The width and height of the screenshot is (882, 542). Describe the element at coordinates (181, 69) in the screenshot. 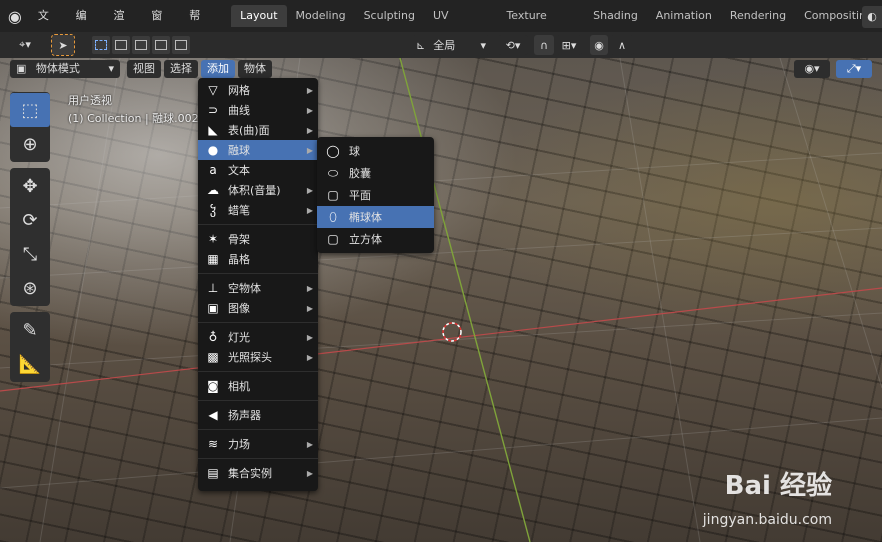

I see `menu-select: 选择` at that location.